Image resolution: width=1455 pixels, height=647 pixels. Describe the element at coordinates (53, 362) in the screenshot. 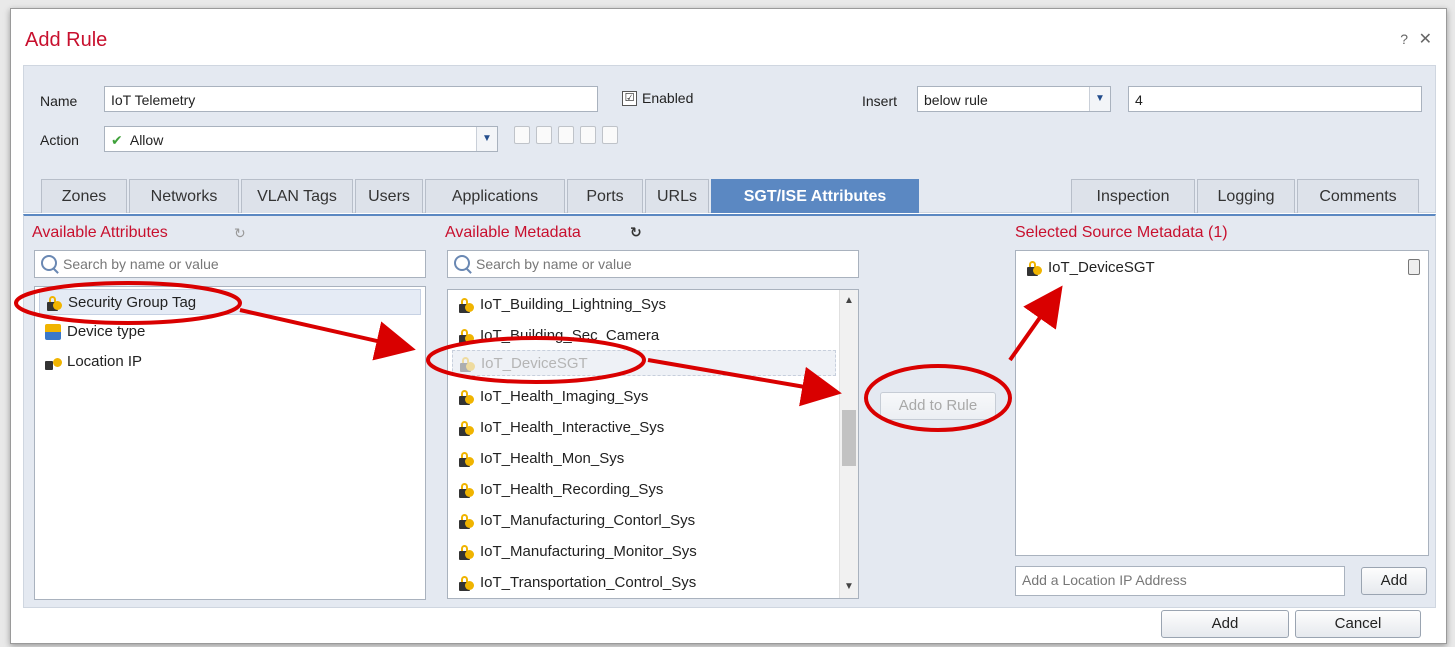

I see `location-ip-icon` at that location.